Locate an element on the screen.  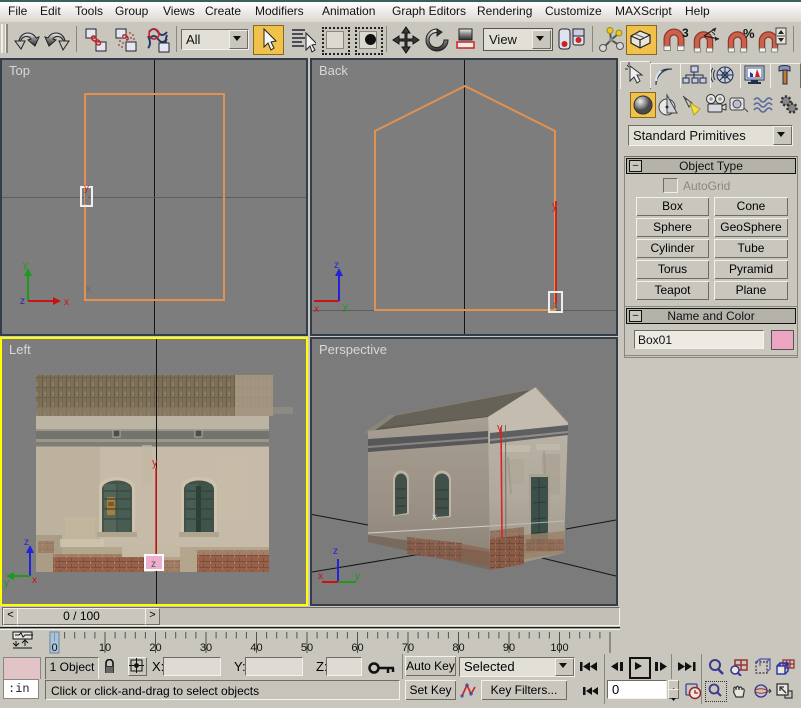
svg-text: 50 is located at coordinates (307, 648).